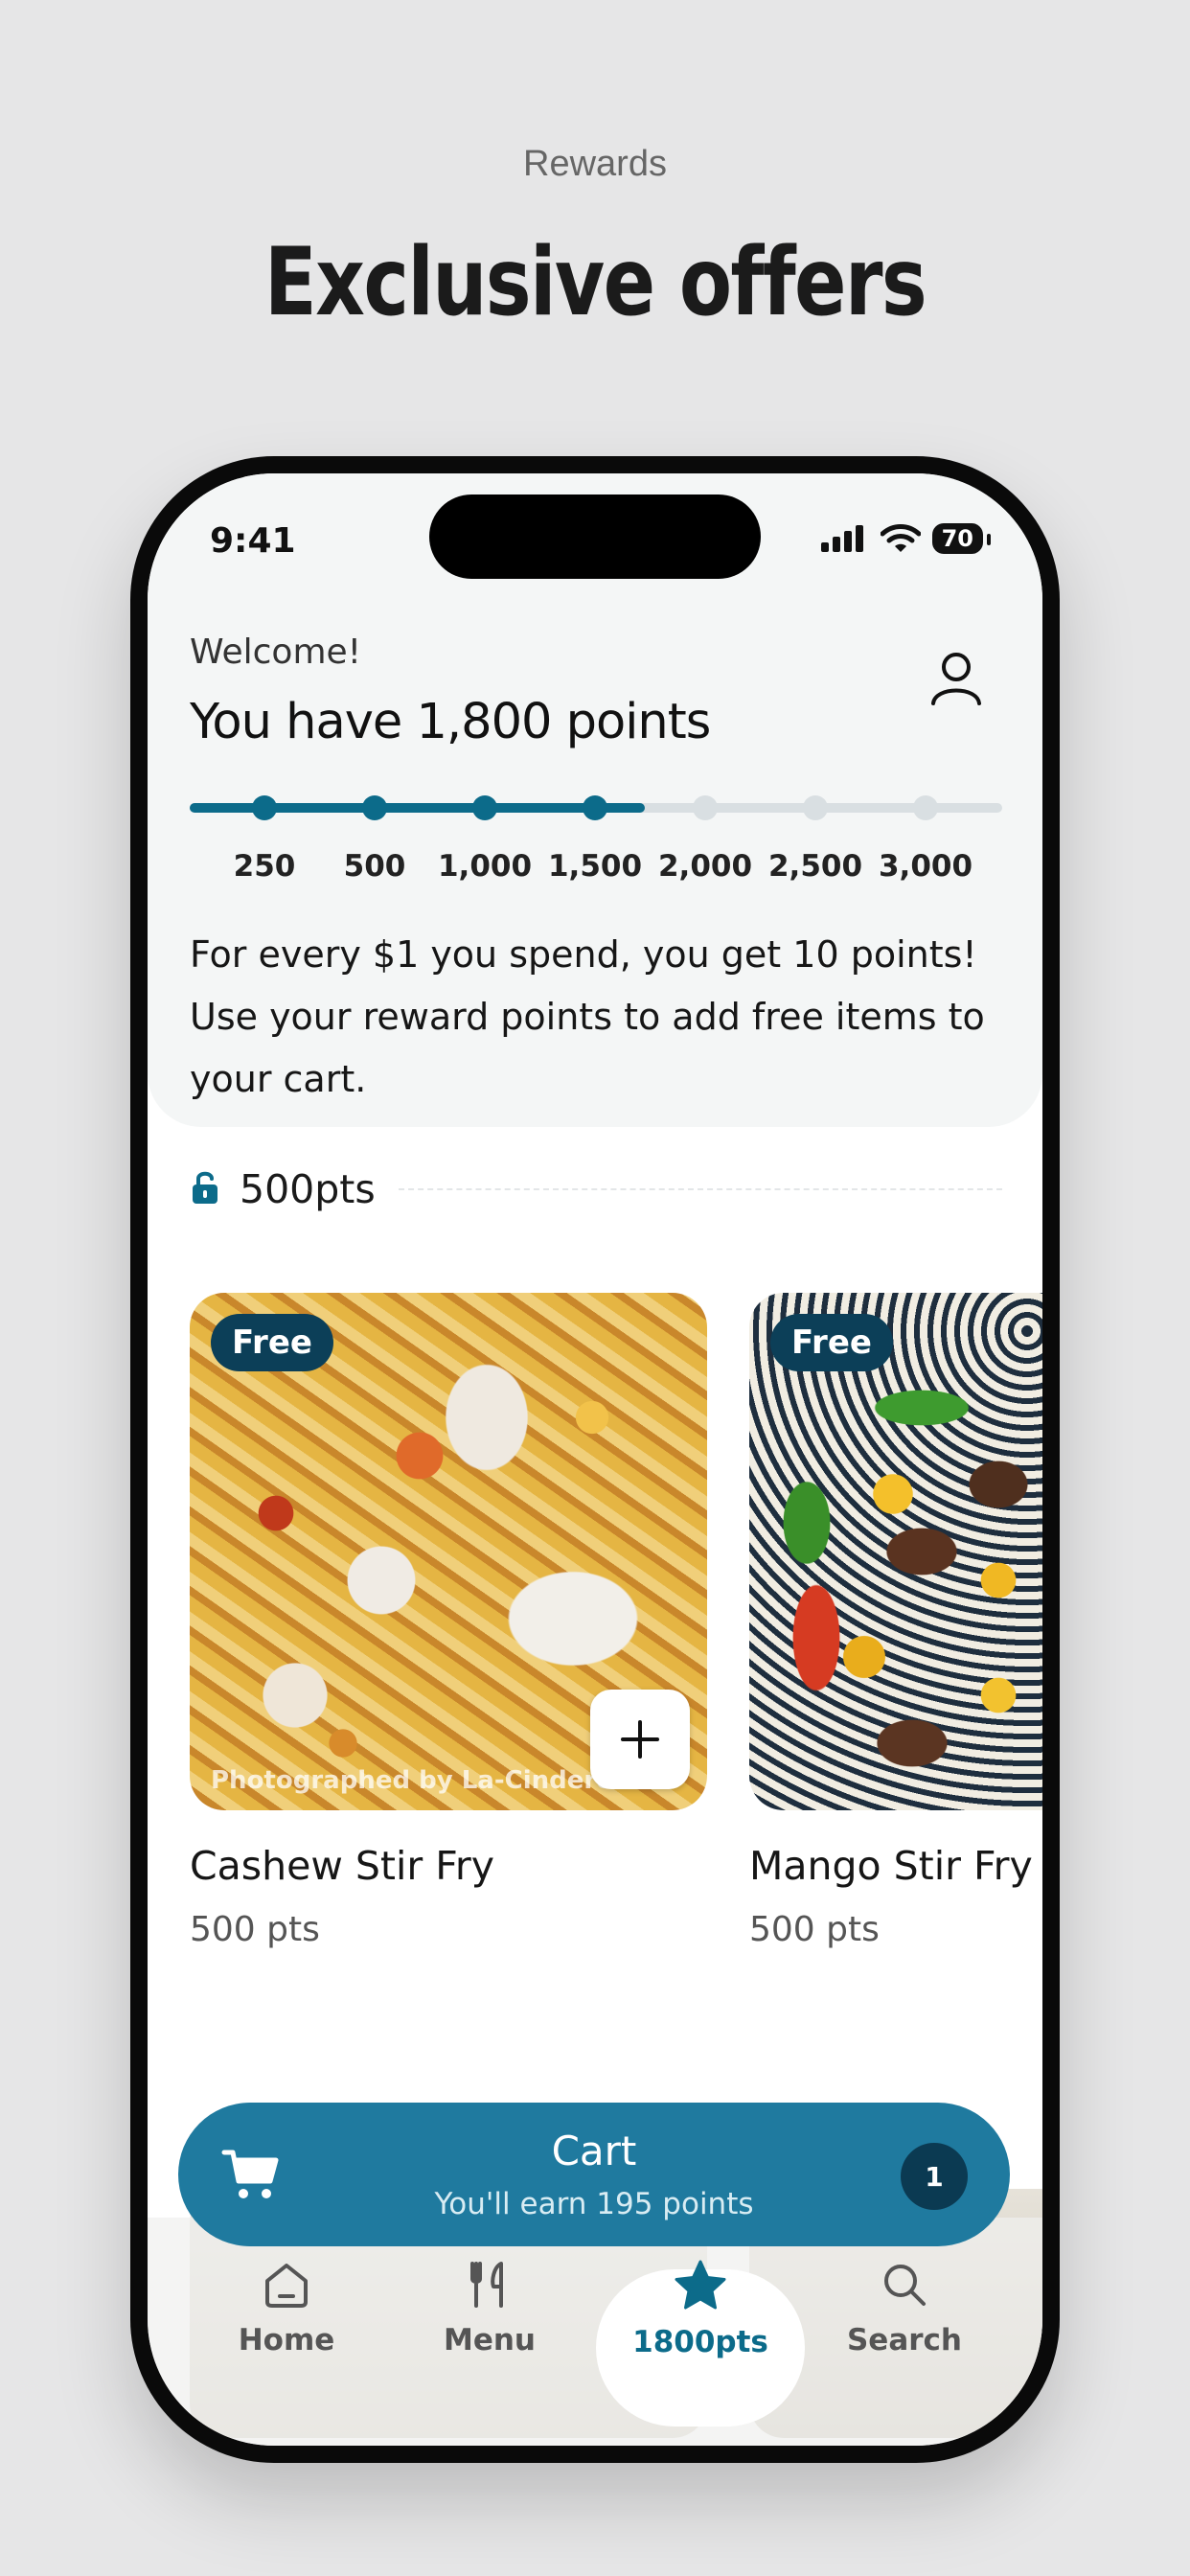 The width and height of the screenshot is (1190, 2576). I want to click on cart-count-badge: 1, so click(935, 2176).